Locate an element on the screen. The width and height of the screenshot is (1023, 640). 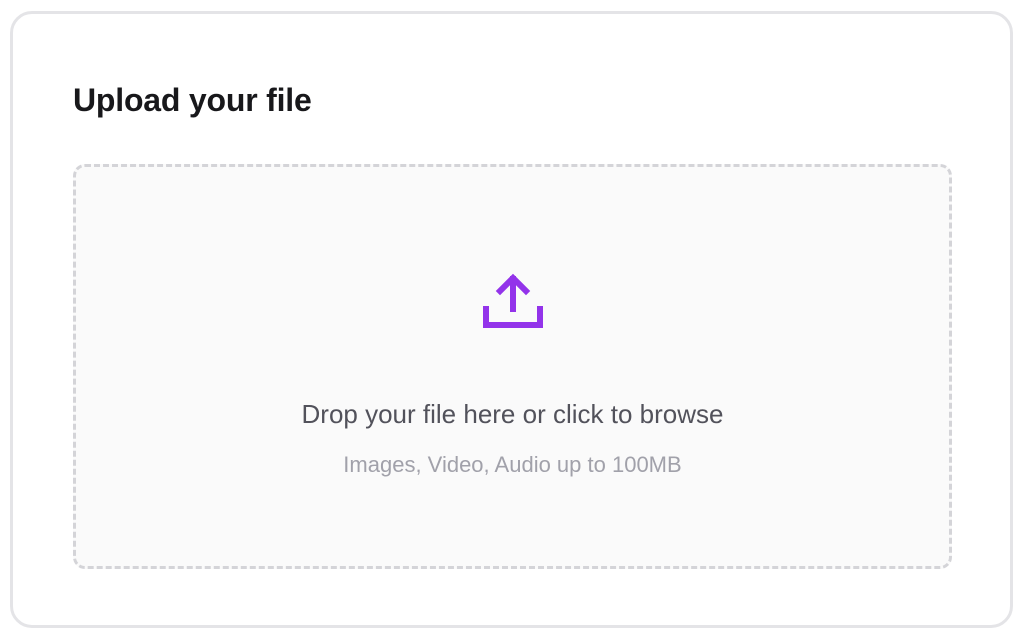
dropzone-secondary-text: Images, Video, Audio up to 100MB is located at coordinates (512, 464).